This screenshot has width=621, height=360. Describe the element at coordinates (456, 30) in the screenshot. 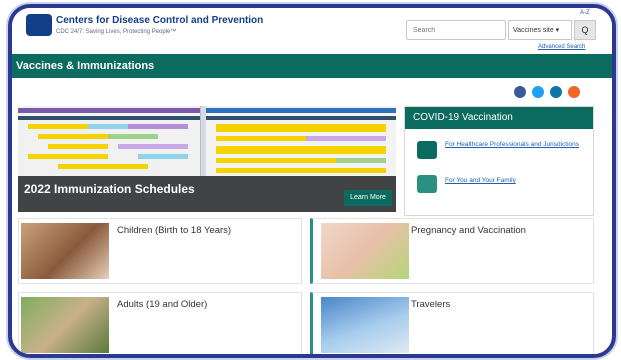

I see `search-input` at that location.